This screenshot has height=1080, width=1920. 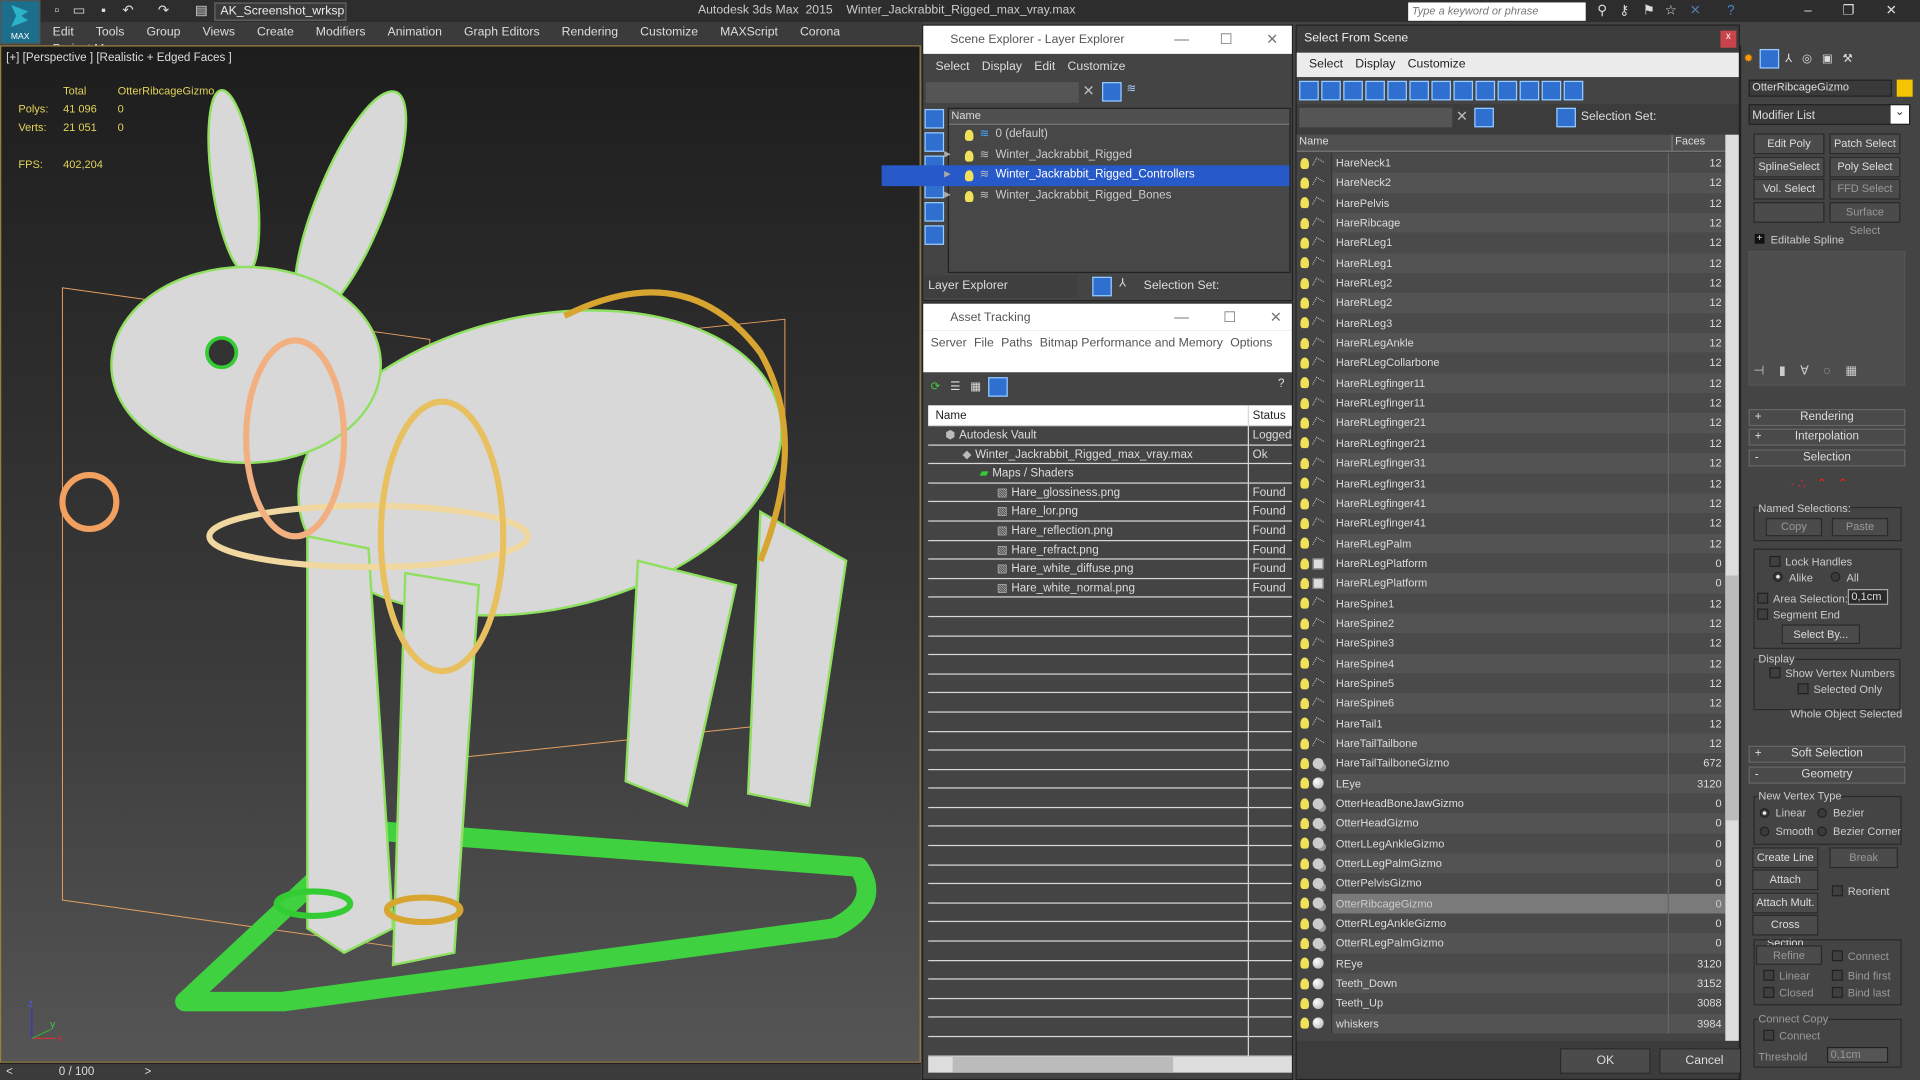 What do you see at coordinates (1769, 1035) in the screenshot?
I see `connect-copy-checkbox` at bounding box center [1769, 1035].